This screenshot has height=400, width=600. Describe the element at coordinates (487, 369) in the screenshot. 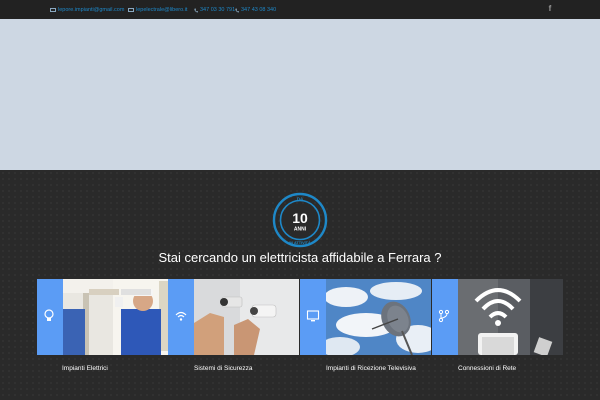

I see `service-label-network: Connessioni di Rete` at that location.